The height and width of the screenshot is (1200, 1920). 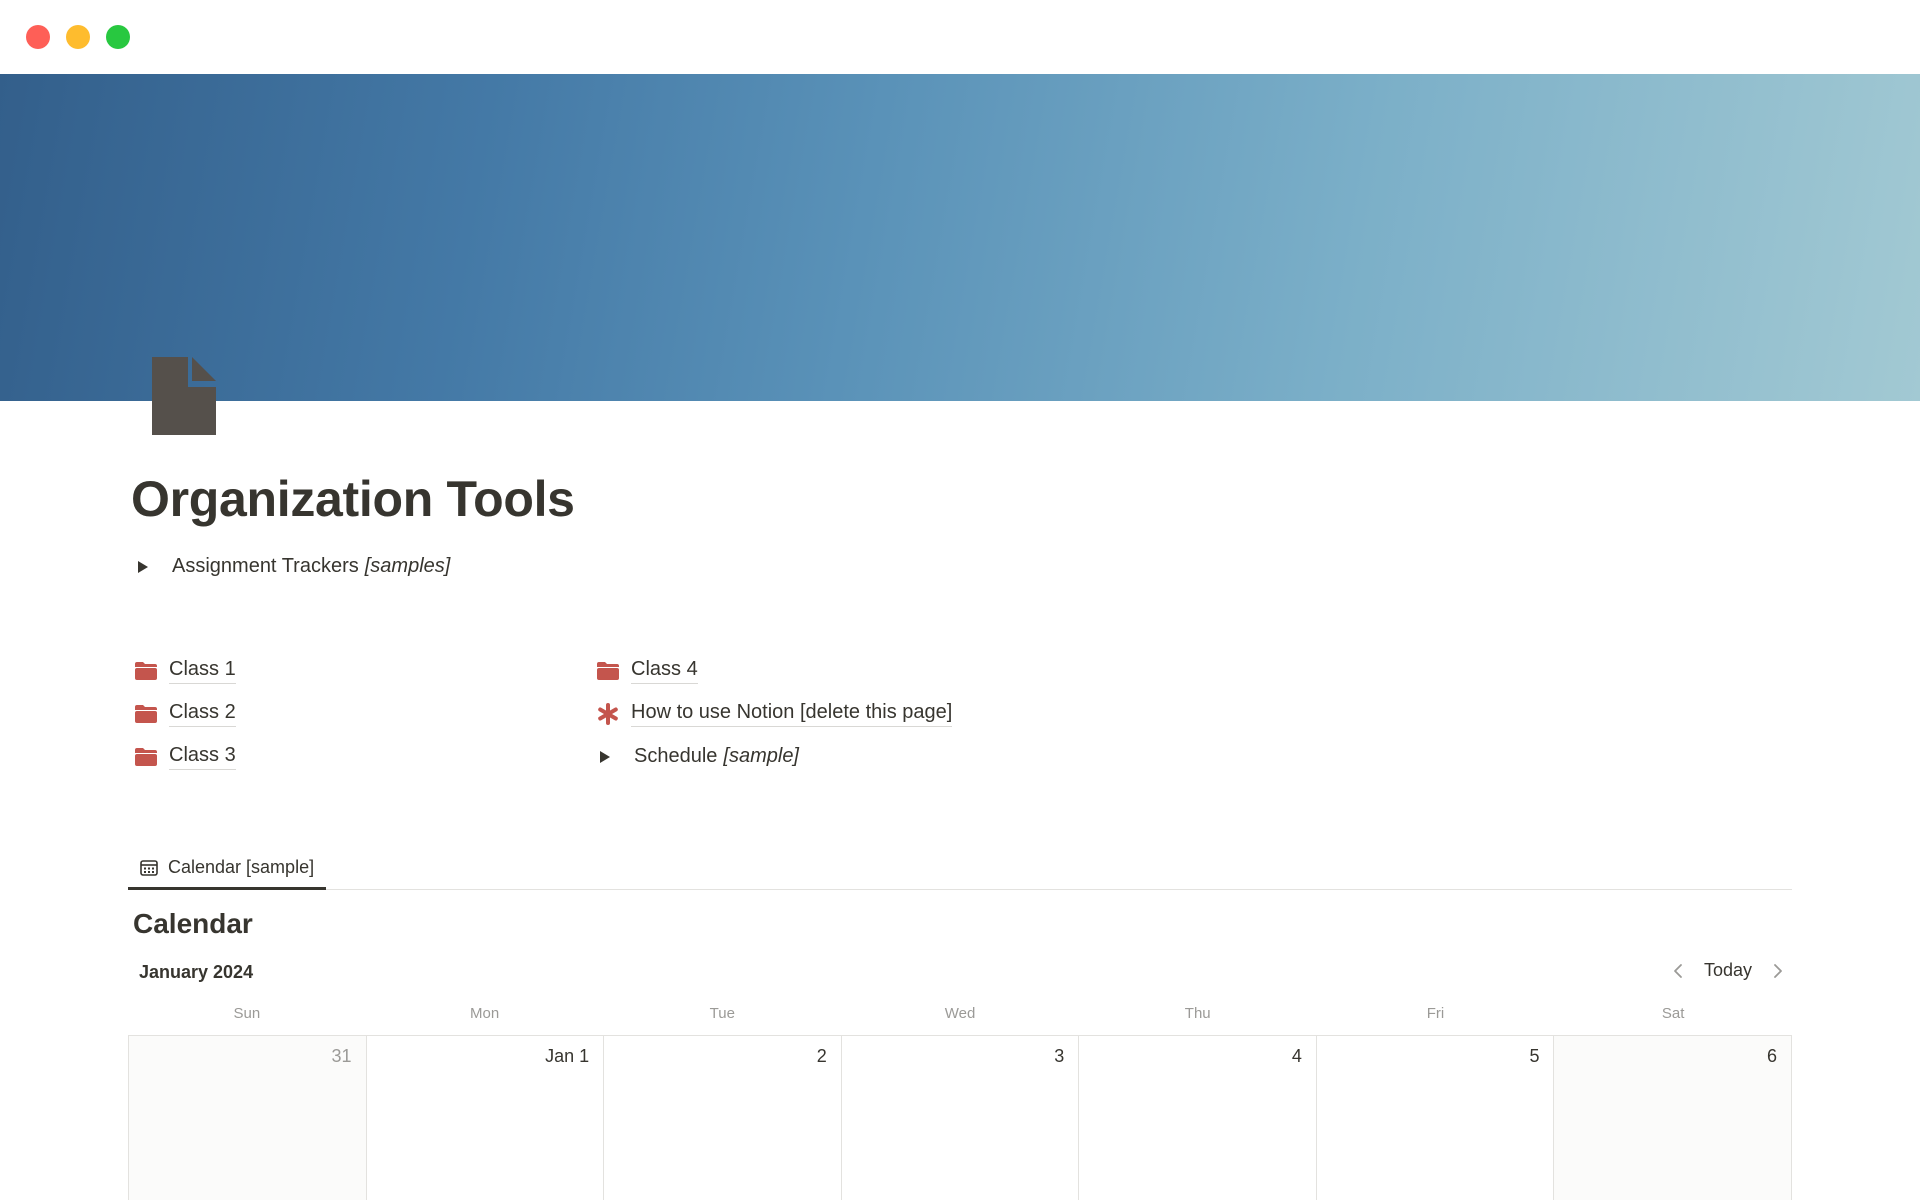 What do you see at coordinates (78, 37) in the screenshot?
I see `window-minimize-button` at bounding box center [78, 37].